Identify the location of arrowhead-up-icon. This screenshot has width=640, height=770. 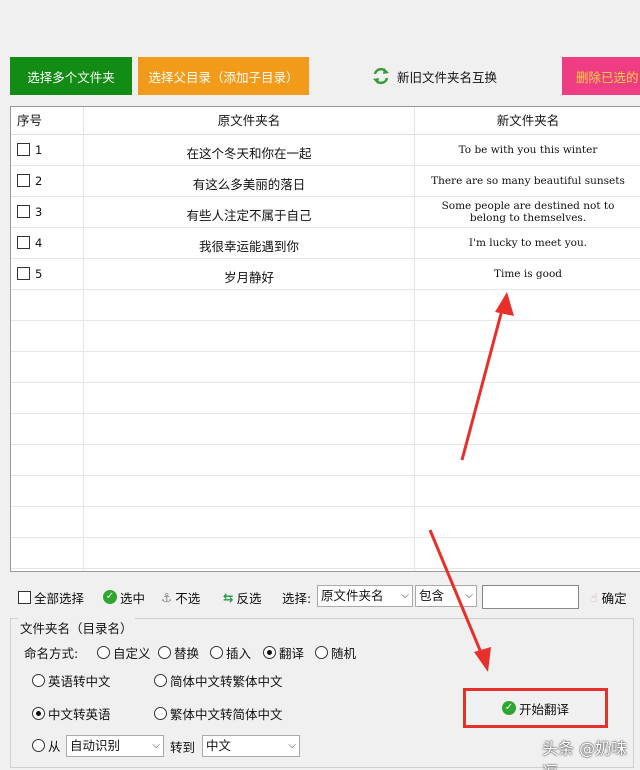
(504, 304).